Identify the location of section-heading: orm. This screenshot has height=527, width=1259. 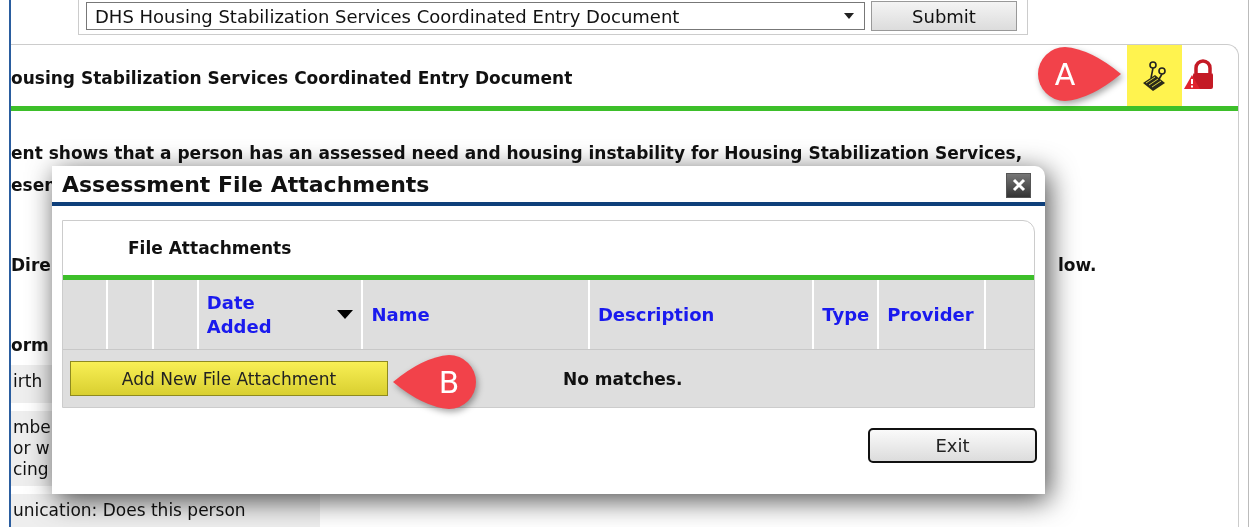
(30, 345).